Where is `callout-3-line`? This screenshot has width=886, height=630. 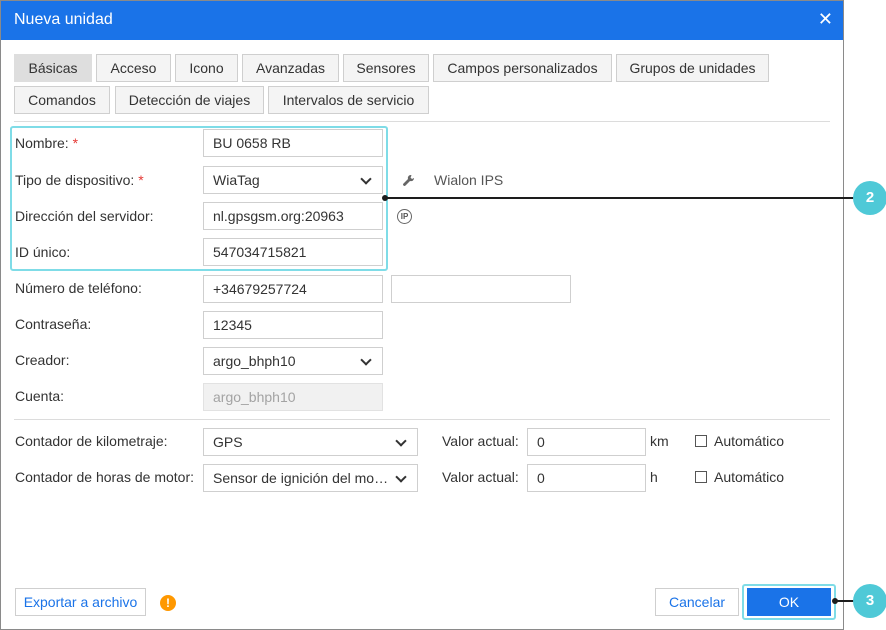 callout-3-line is located at coordinates (844, 601).